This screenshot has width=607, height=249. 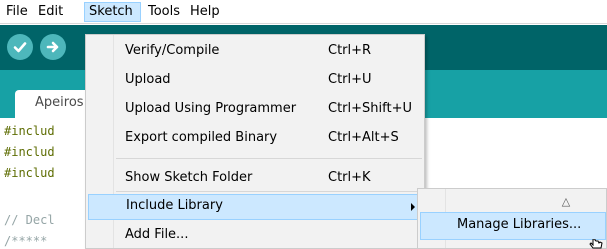 I want to click on menu-item-include-library: Include Library, so click(x=255, y=207).